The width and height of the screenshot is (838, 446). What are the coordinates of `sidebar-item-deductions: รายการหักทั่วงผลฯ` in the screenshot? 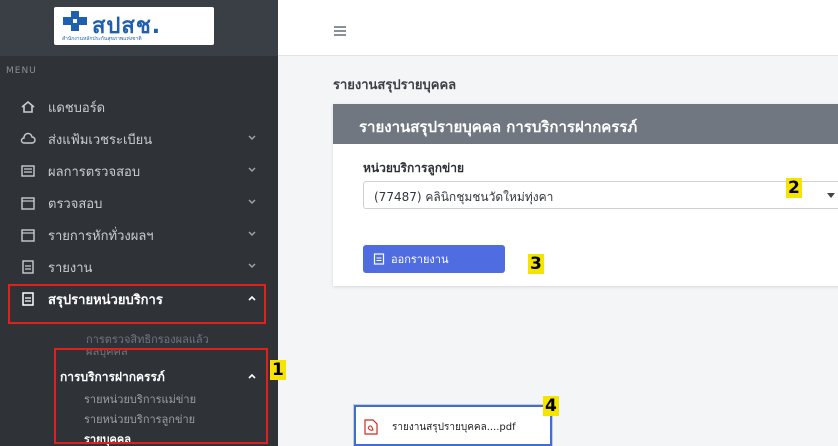 It's located at (139, 235).